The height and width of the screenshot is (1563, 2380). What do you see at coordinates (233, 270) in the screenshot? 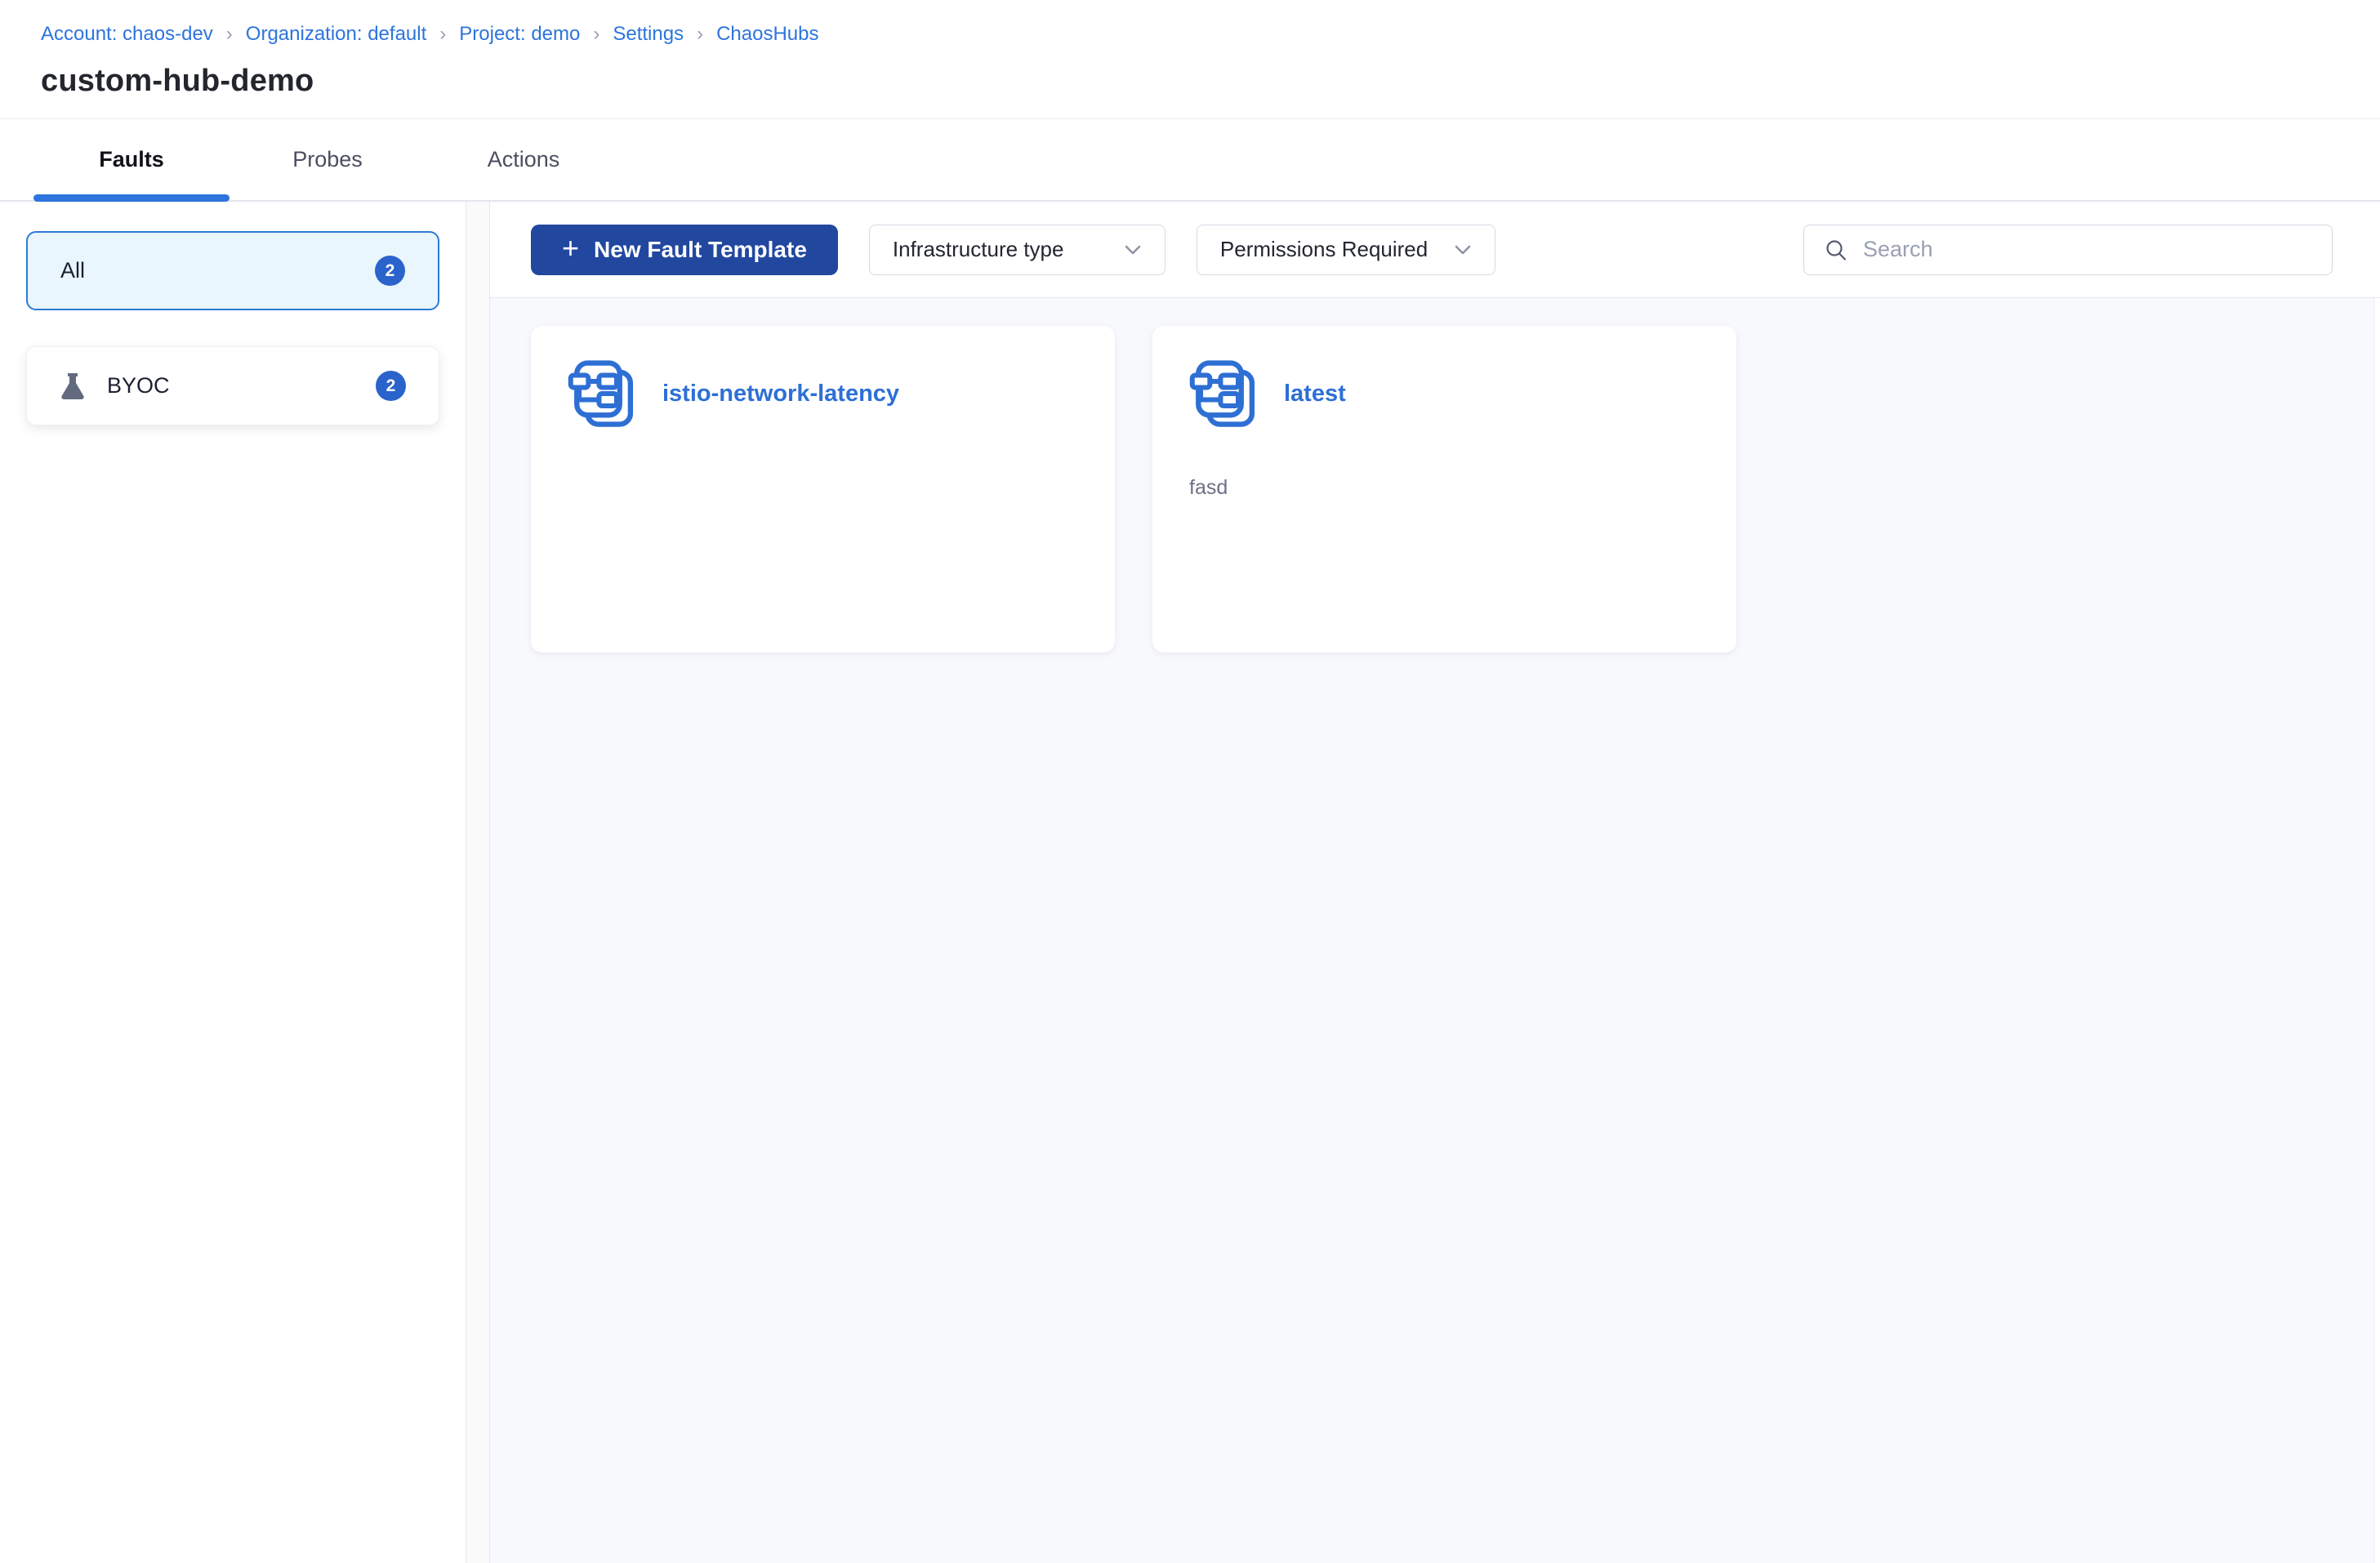
I see `sidebar-item-all: All 2` at bounding box center [233, 270].